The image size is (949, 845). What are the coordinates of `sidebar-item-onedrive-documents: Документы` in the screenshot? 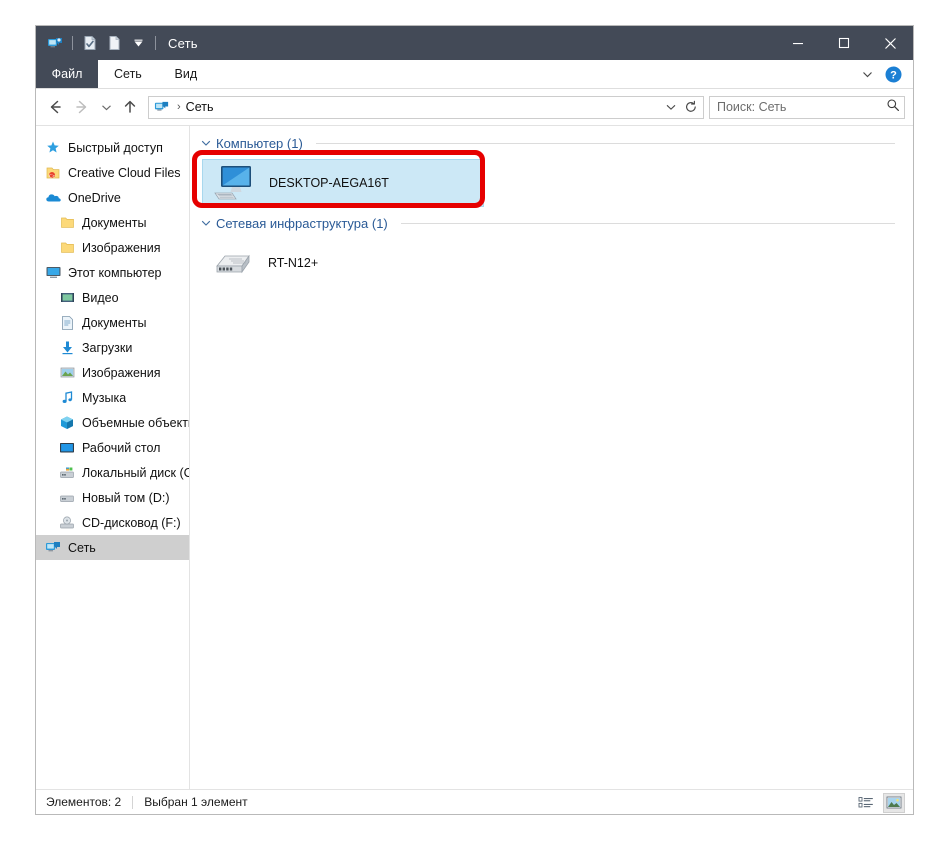 It's located at (112, 222).